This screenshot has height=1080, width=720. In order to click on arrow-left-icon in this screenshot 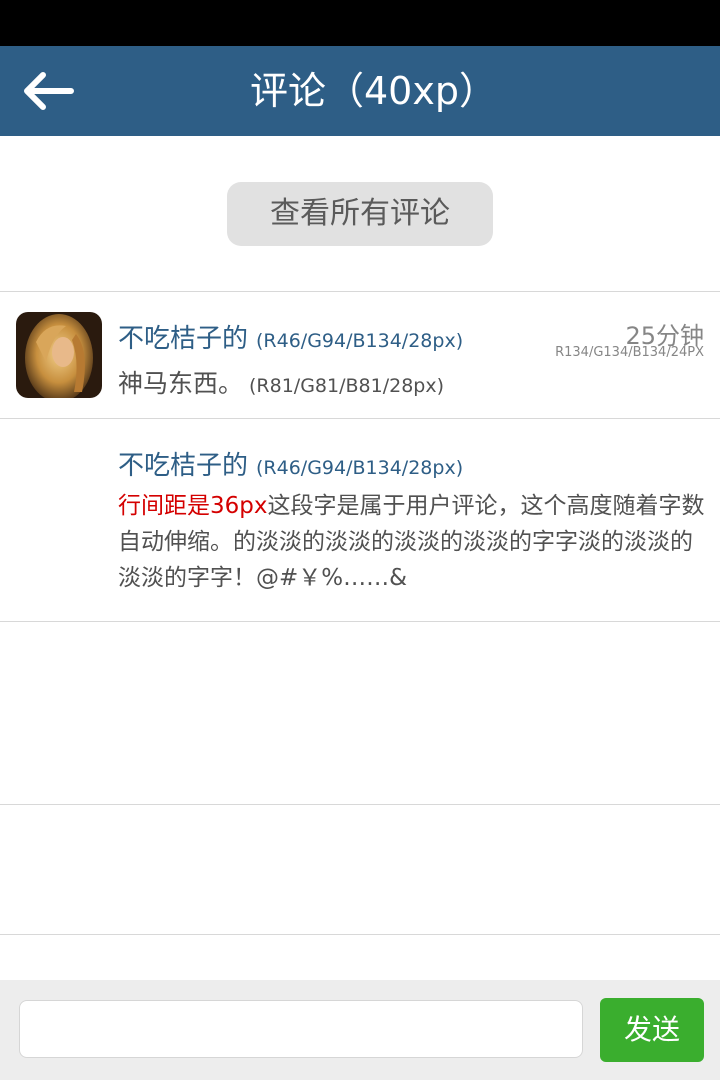, I will do `click(49, 91)`.